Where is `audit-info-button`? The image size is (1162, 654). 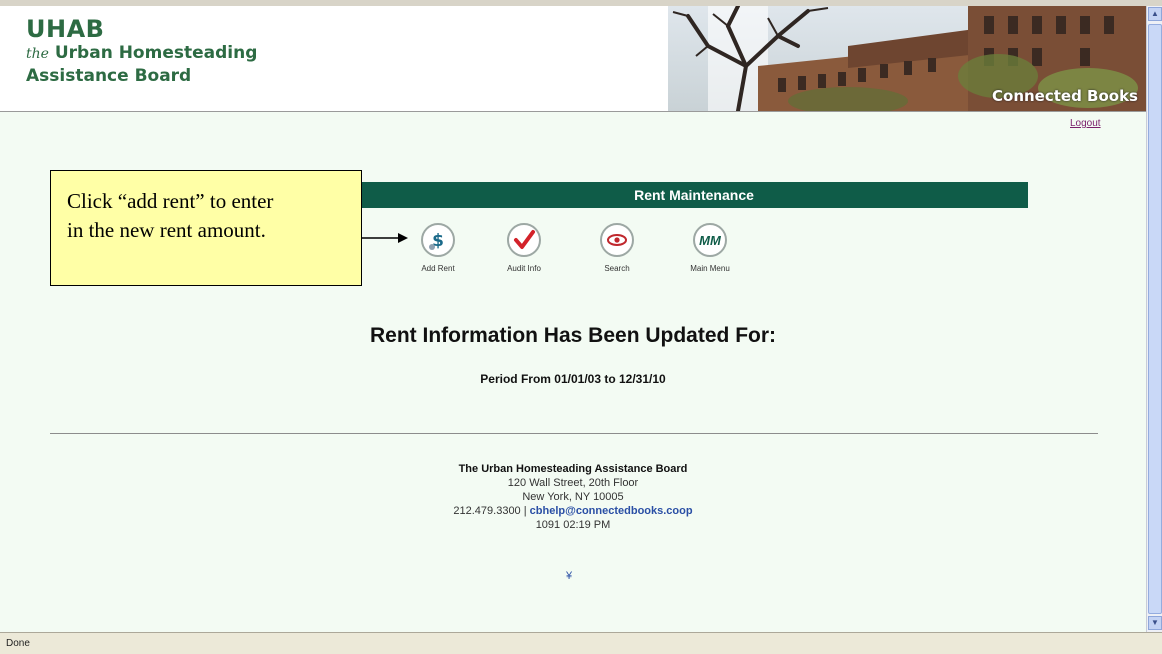
audit-info-button is located at coordinates (524, 240).